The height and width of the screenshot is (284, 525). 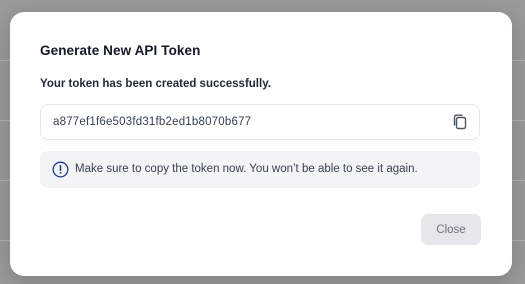 I want to click on dialog-title: Generate New API Token, so click(x=120, y=50).